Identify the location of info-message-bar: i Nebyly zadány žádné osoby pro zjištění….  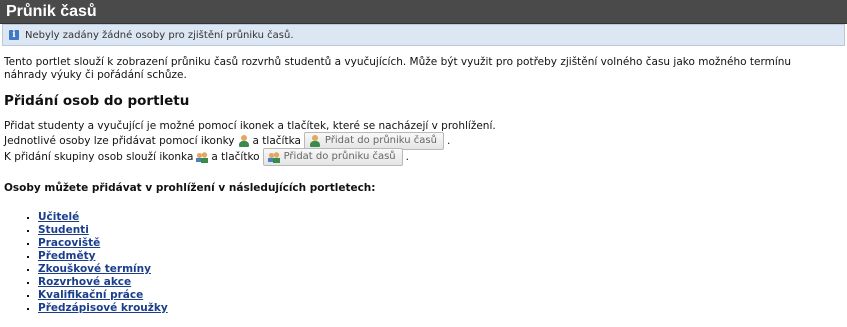
(423, 35).